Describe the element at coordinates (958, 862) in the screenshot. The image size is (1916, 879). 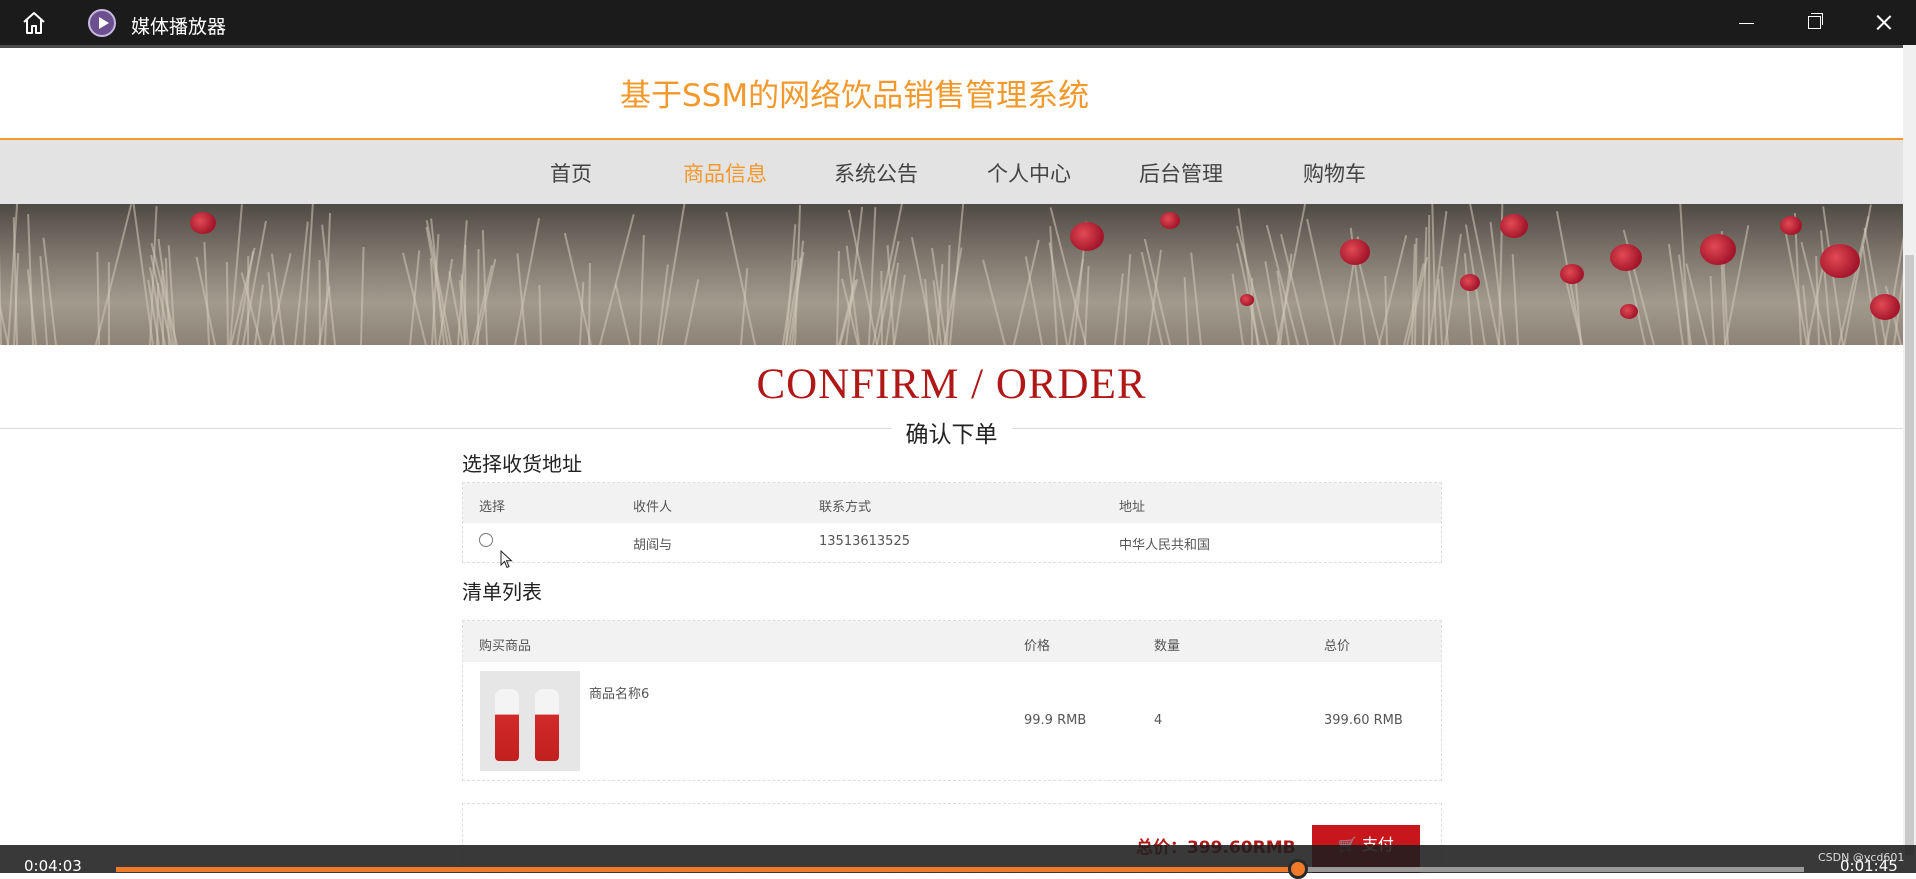
I see `media-player-controls: 0:04:03 0:01:45` at that location.